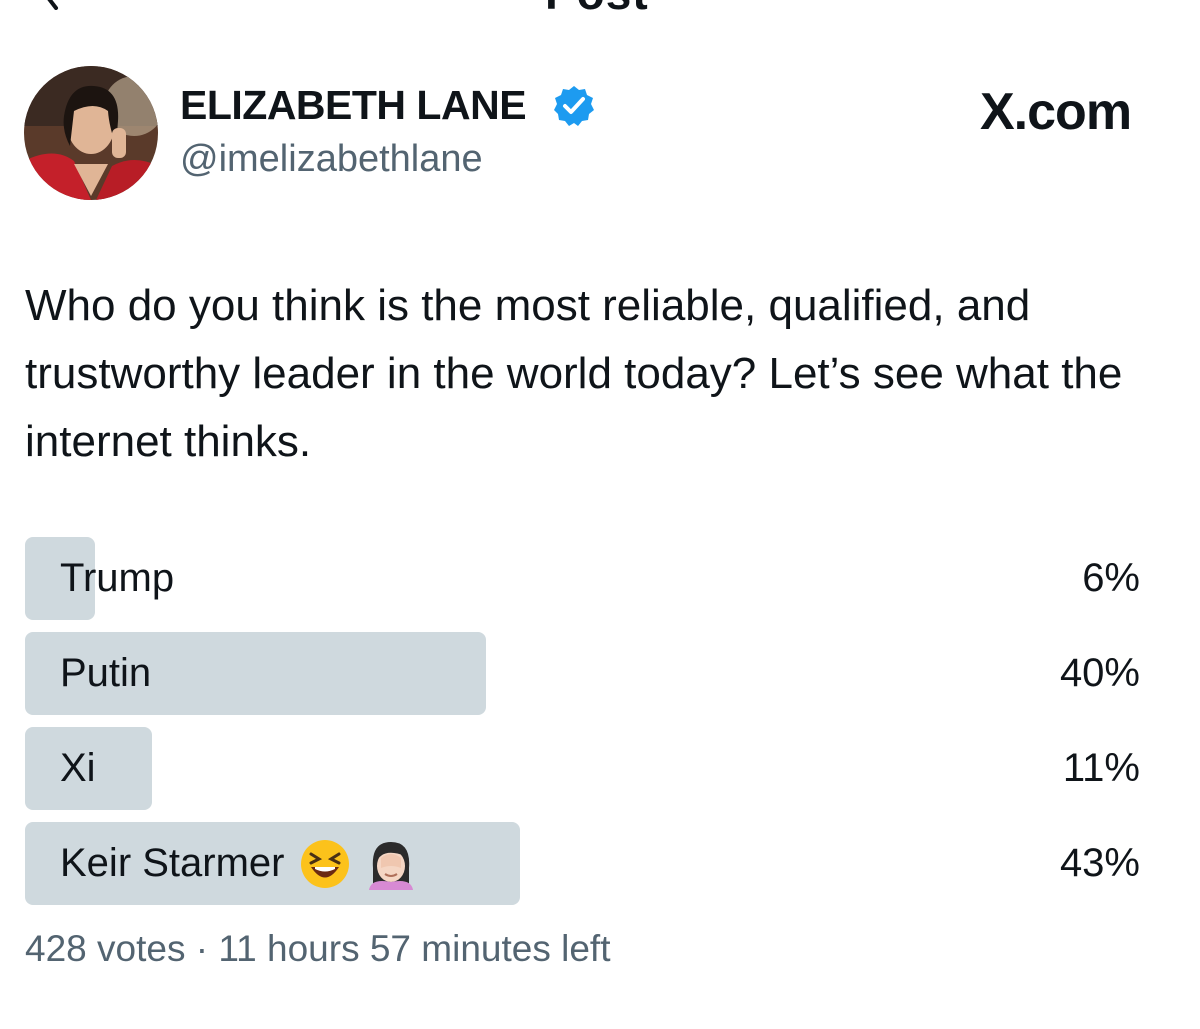  I want to click on poll-option-percent: 11%, so click(1101, 768).